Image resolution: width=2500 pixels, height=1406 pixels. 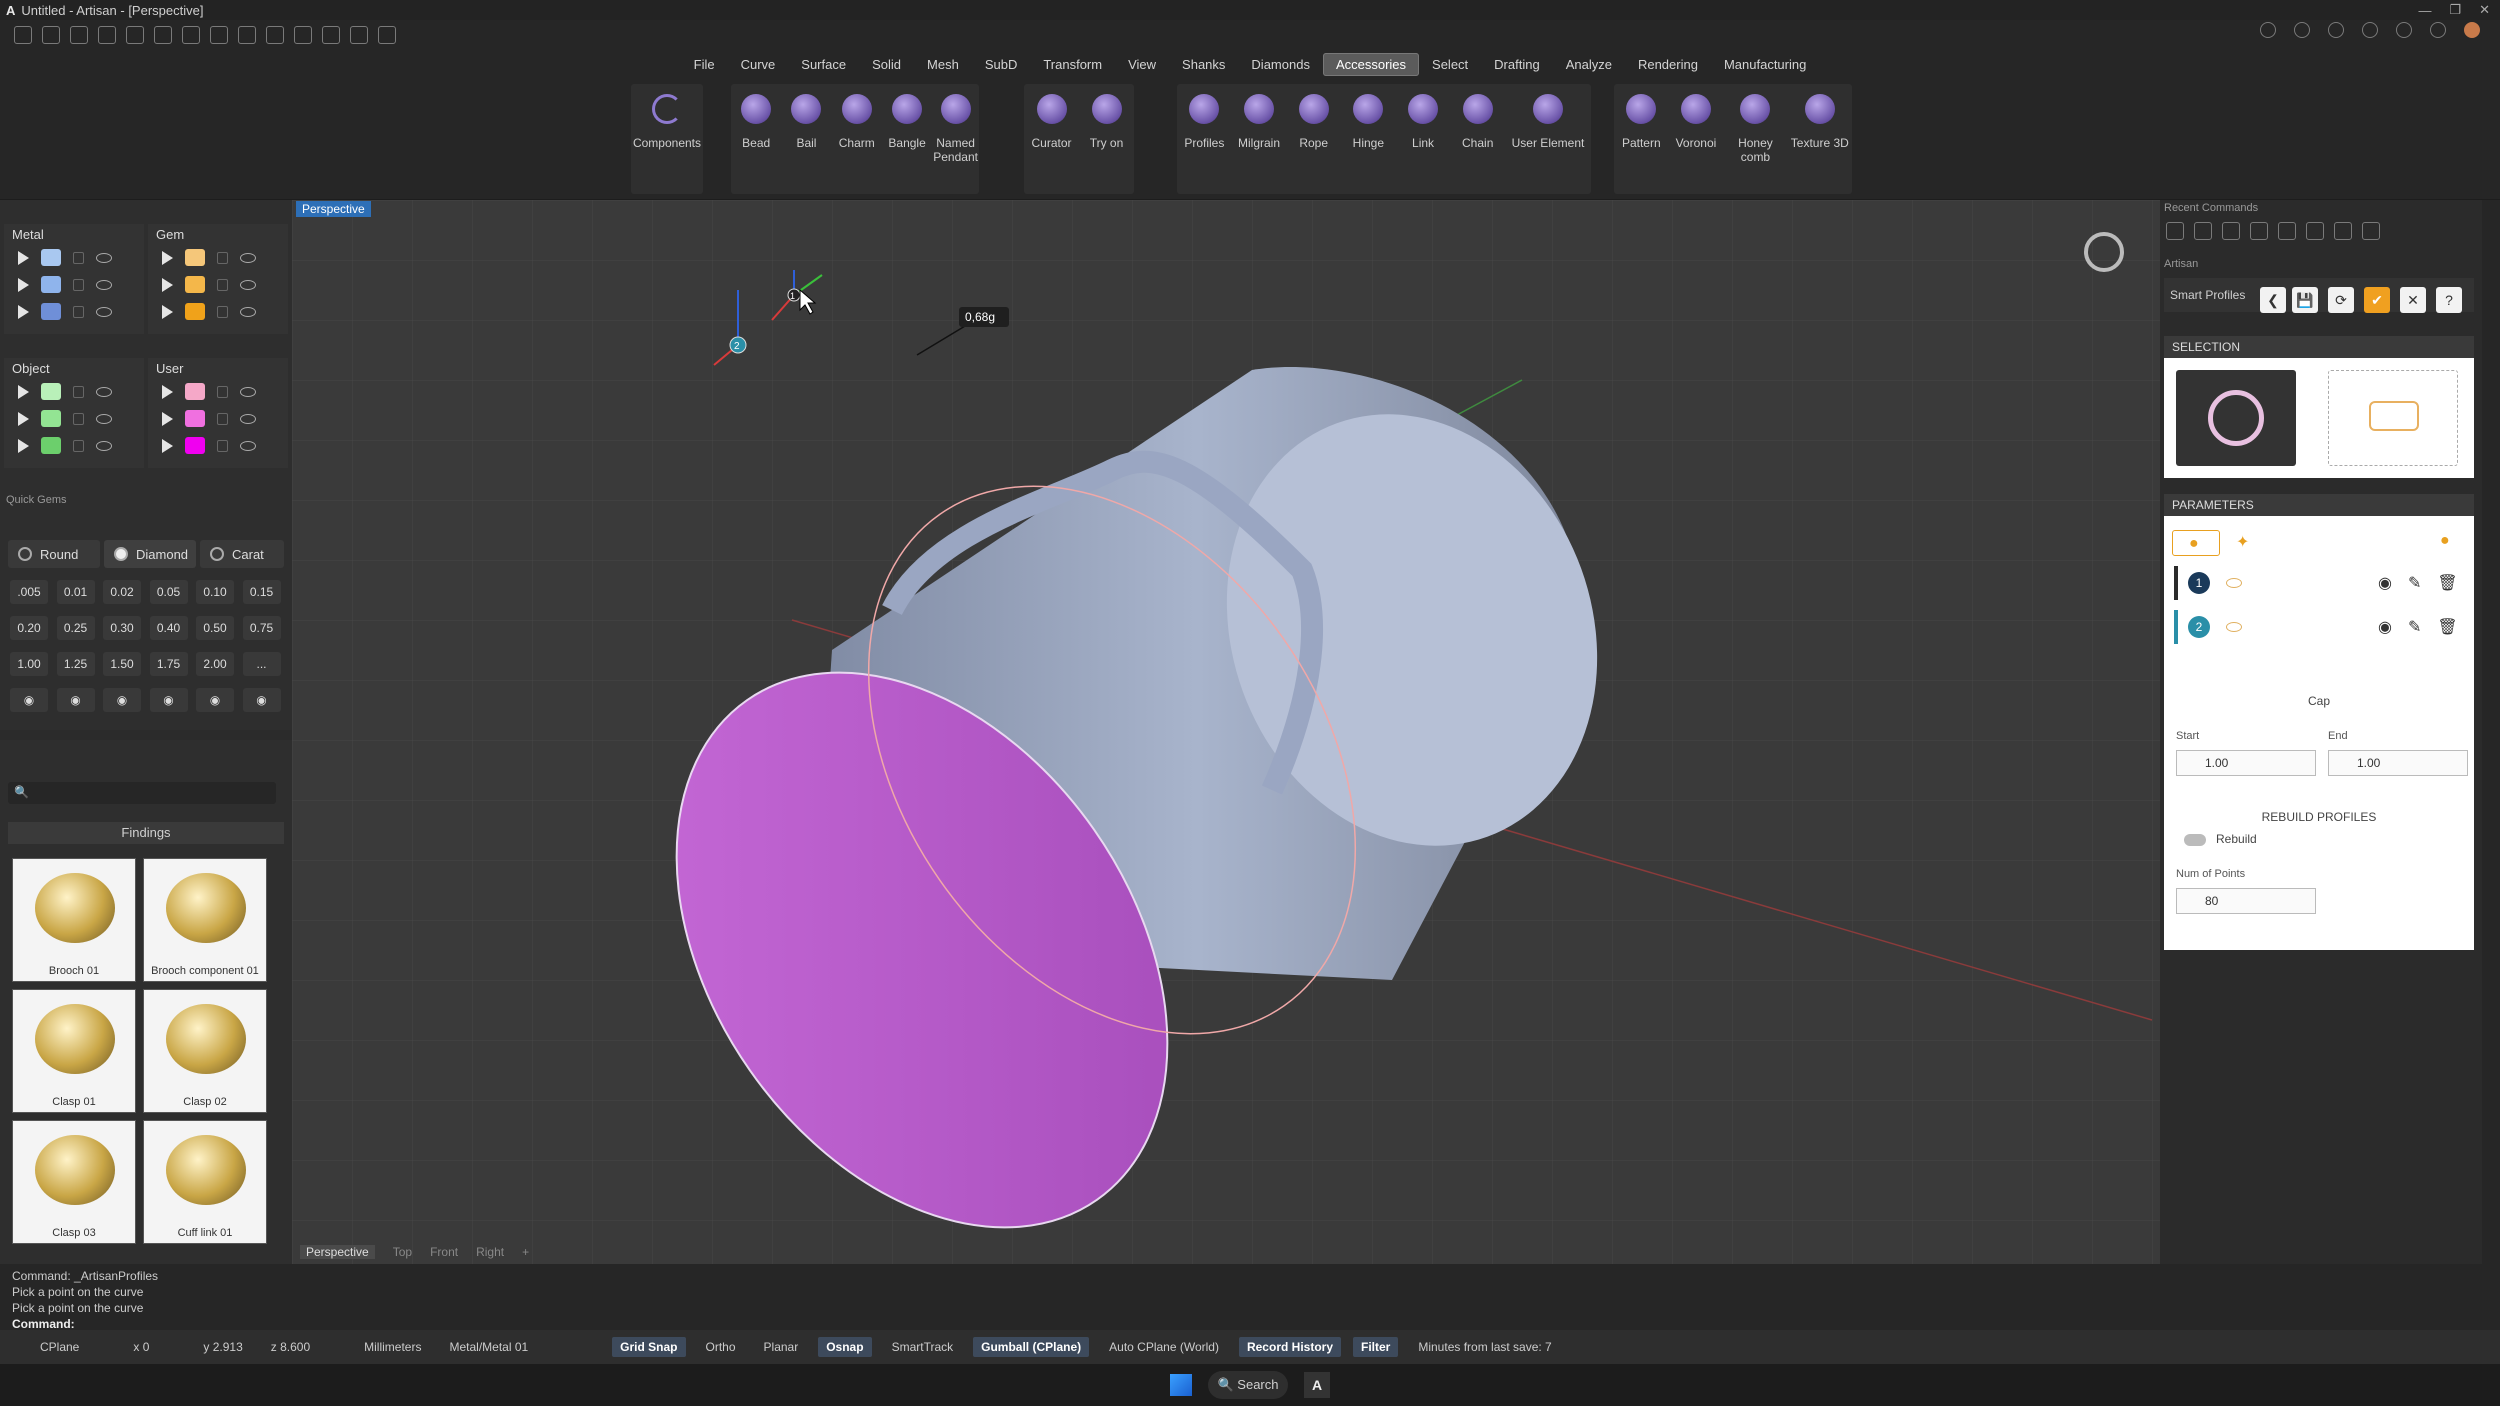 I want to click on add-viewport-tab-button: +, so click(x=525, y=1252).